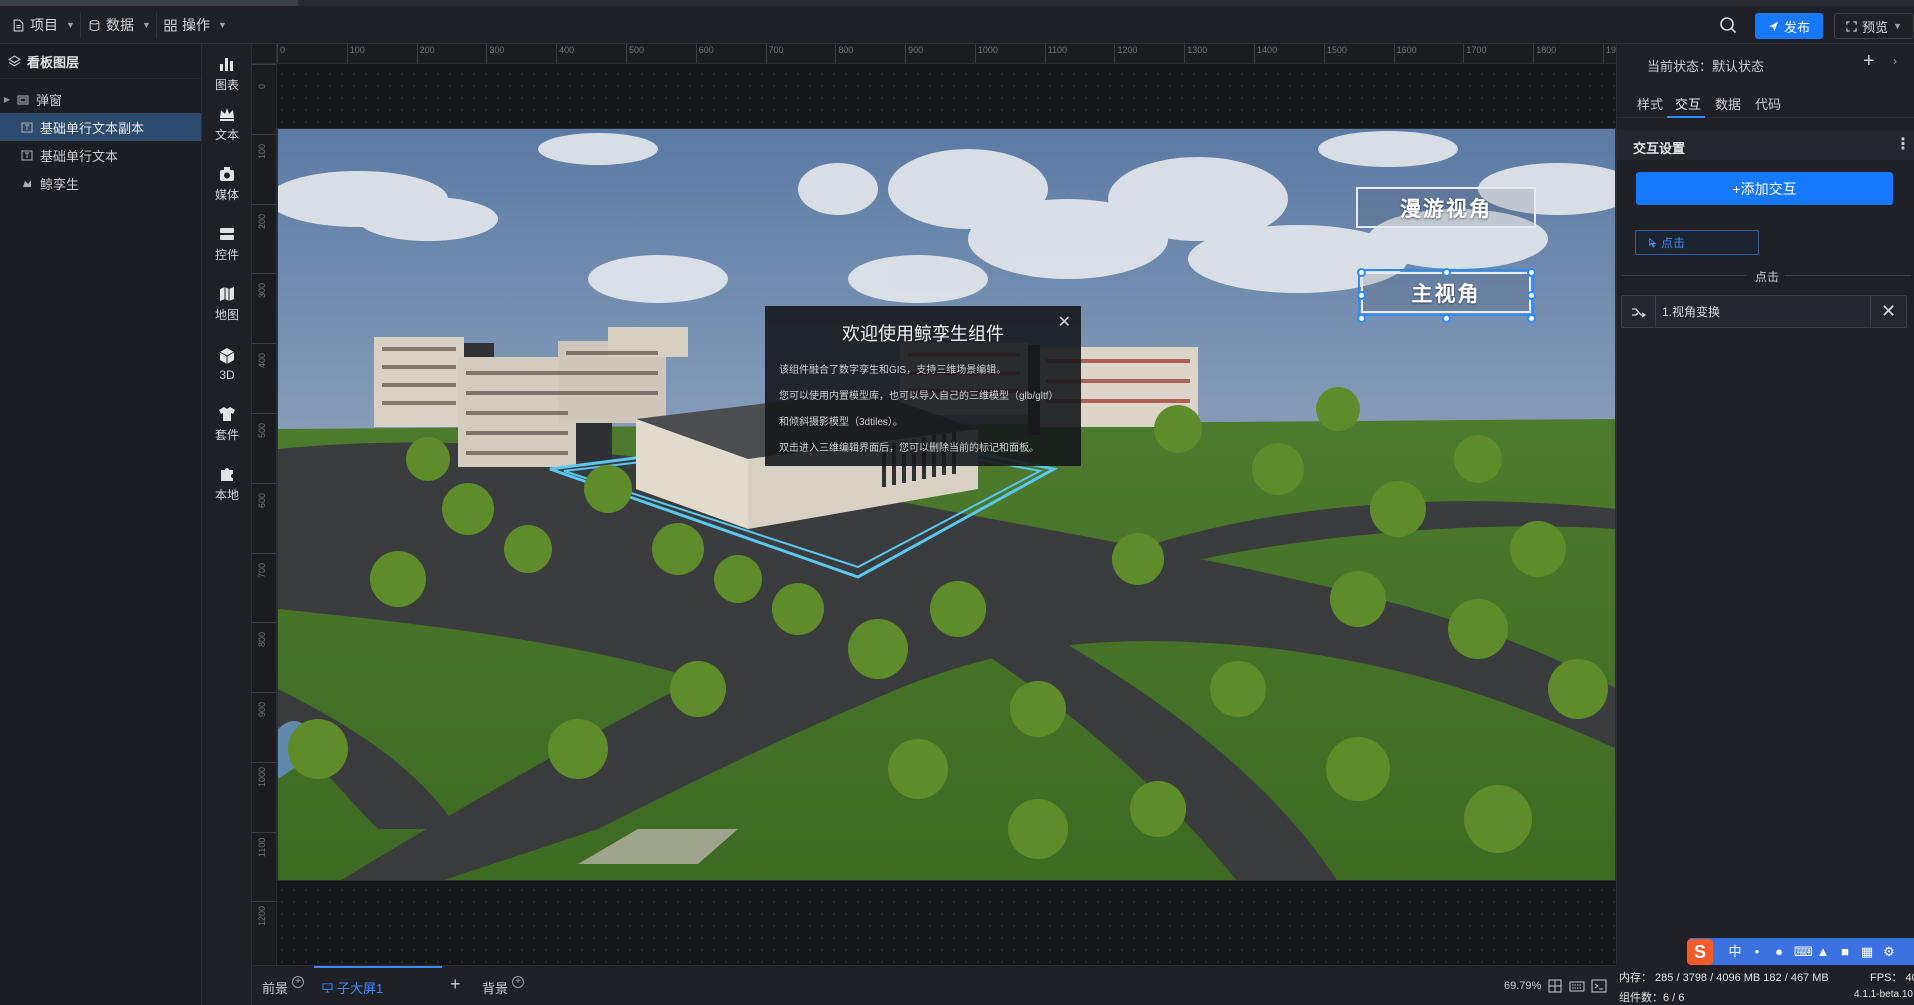 The height and width of the screenshot is (1005, 1914). What do you see at coordinates (1697, 242) in the screenshot?
I see `trigger-click-chip: 点击` at bounding box center [1697, 242].